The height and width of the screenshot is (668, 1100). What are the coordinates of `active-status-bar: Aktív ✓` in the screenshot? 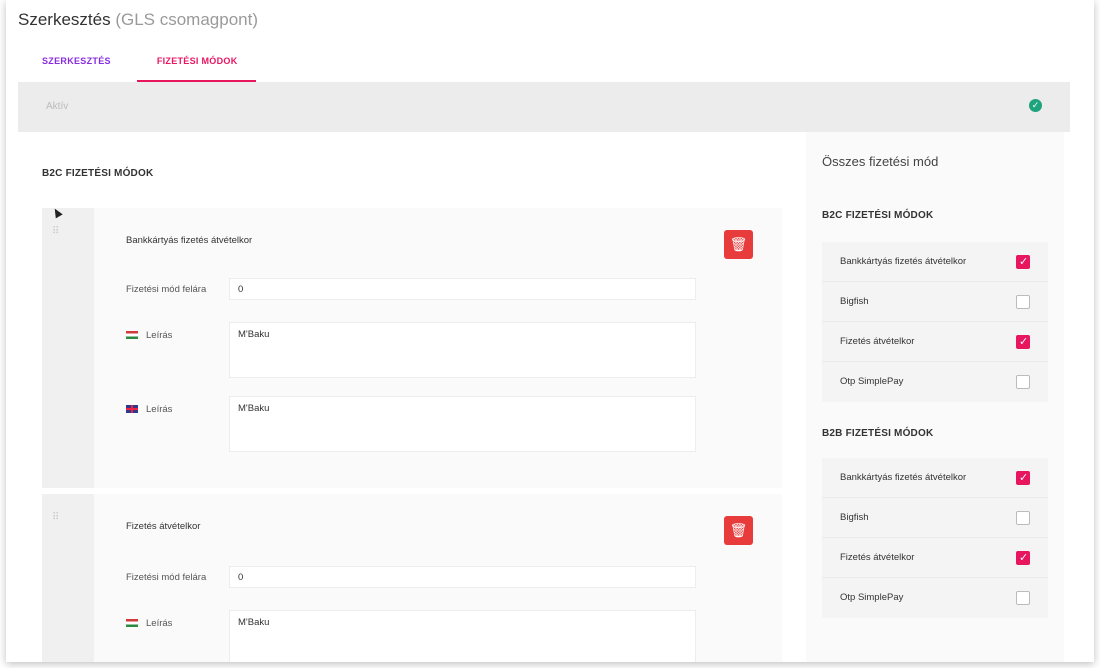 It's located at (544, 107).